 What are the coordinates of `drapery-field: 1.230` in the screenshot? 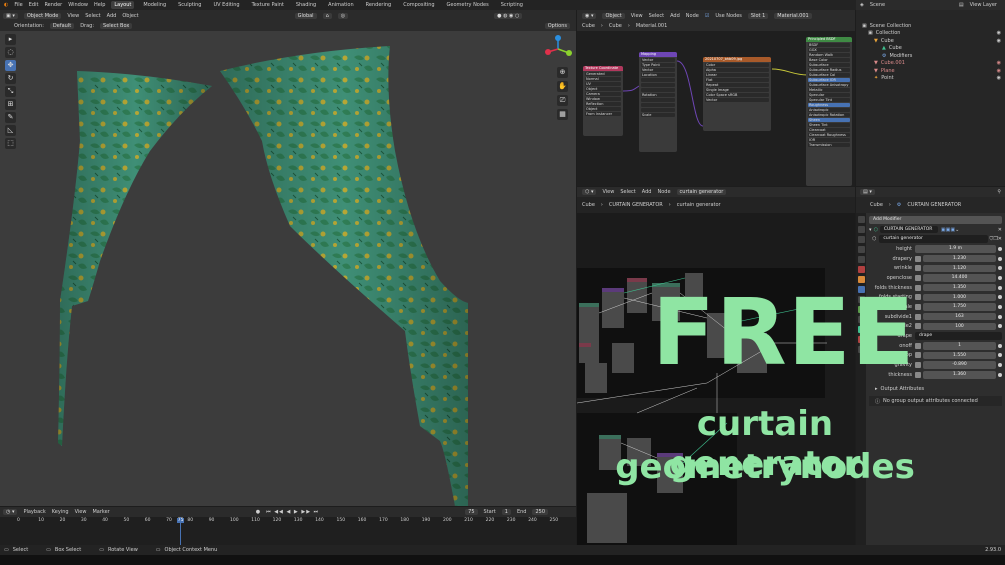 It's located at (959, 258).